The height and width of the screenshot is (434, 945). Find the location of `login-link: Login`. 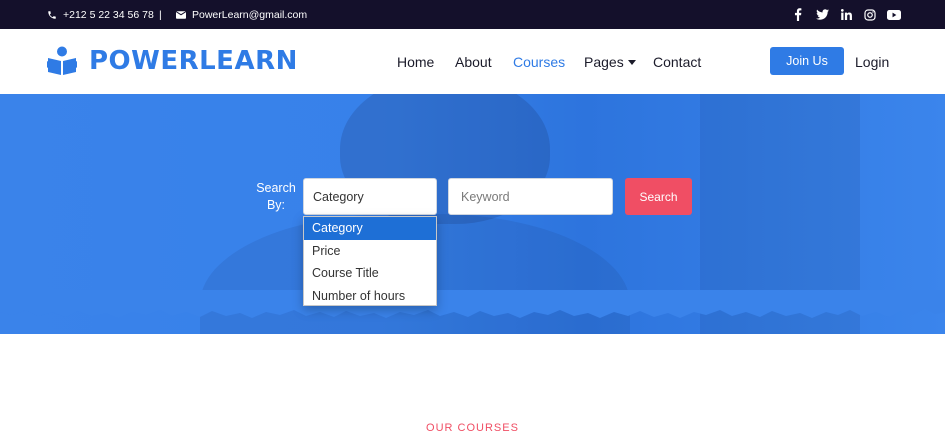

login-link: Login is located at coordinates (872, 61).